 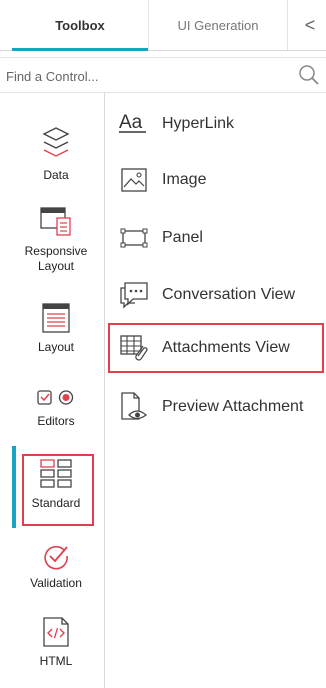 I want to click on svg-text: Aa, so click(x=131, y=122).